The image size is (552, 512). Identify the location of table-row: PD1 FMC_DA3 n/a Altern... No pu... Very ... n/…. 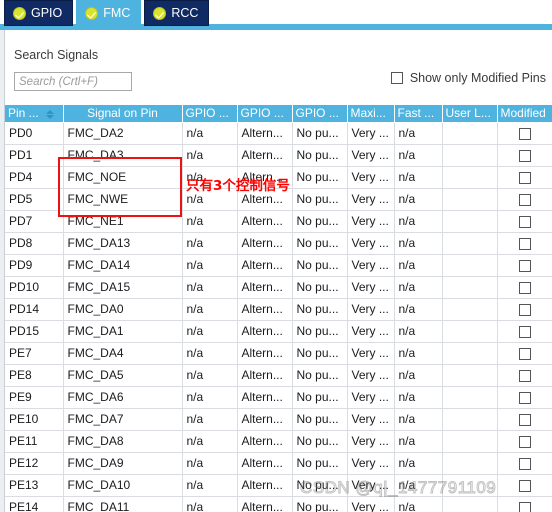
(278, 155).